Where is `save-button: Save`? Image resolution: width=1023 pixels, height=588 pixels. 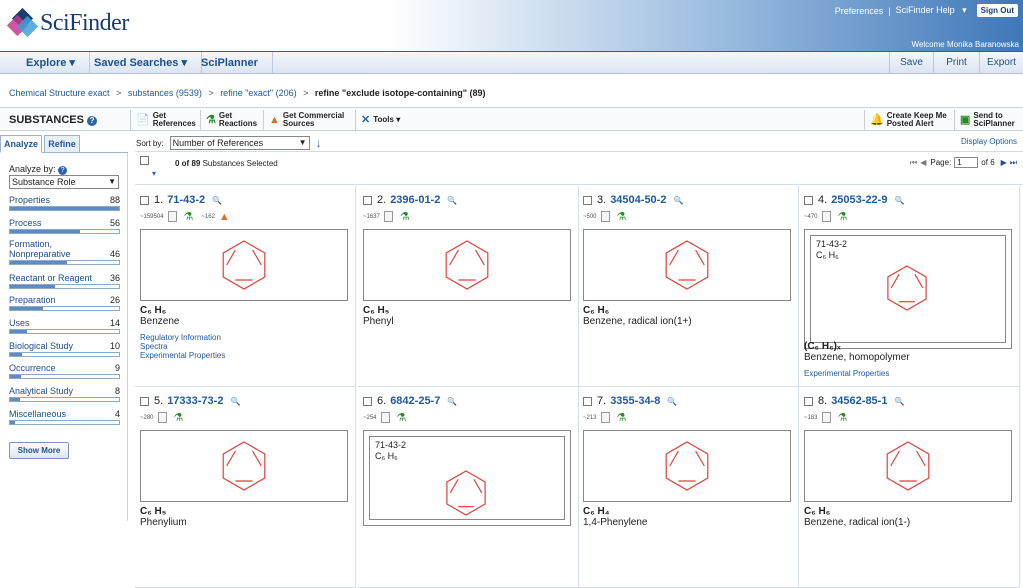
save-button: Save is located at coordinates (911, 63).